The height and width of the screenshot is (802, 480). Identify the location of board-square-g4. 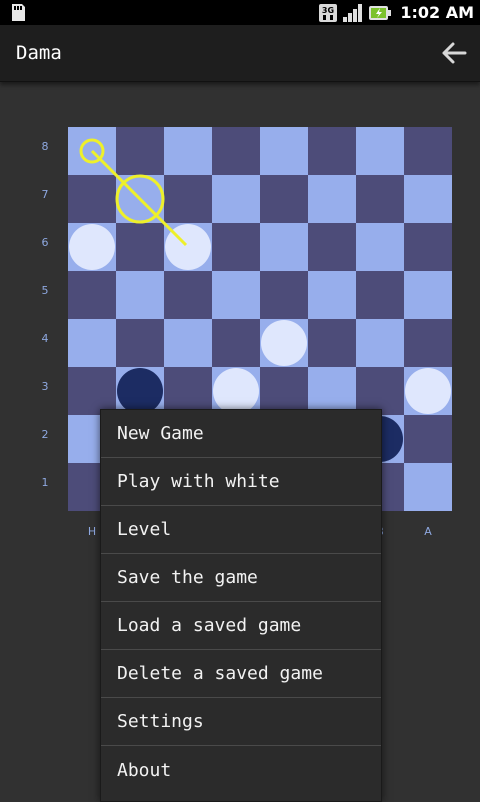
(140, 343).